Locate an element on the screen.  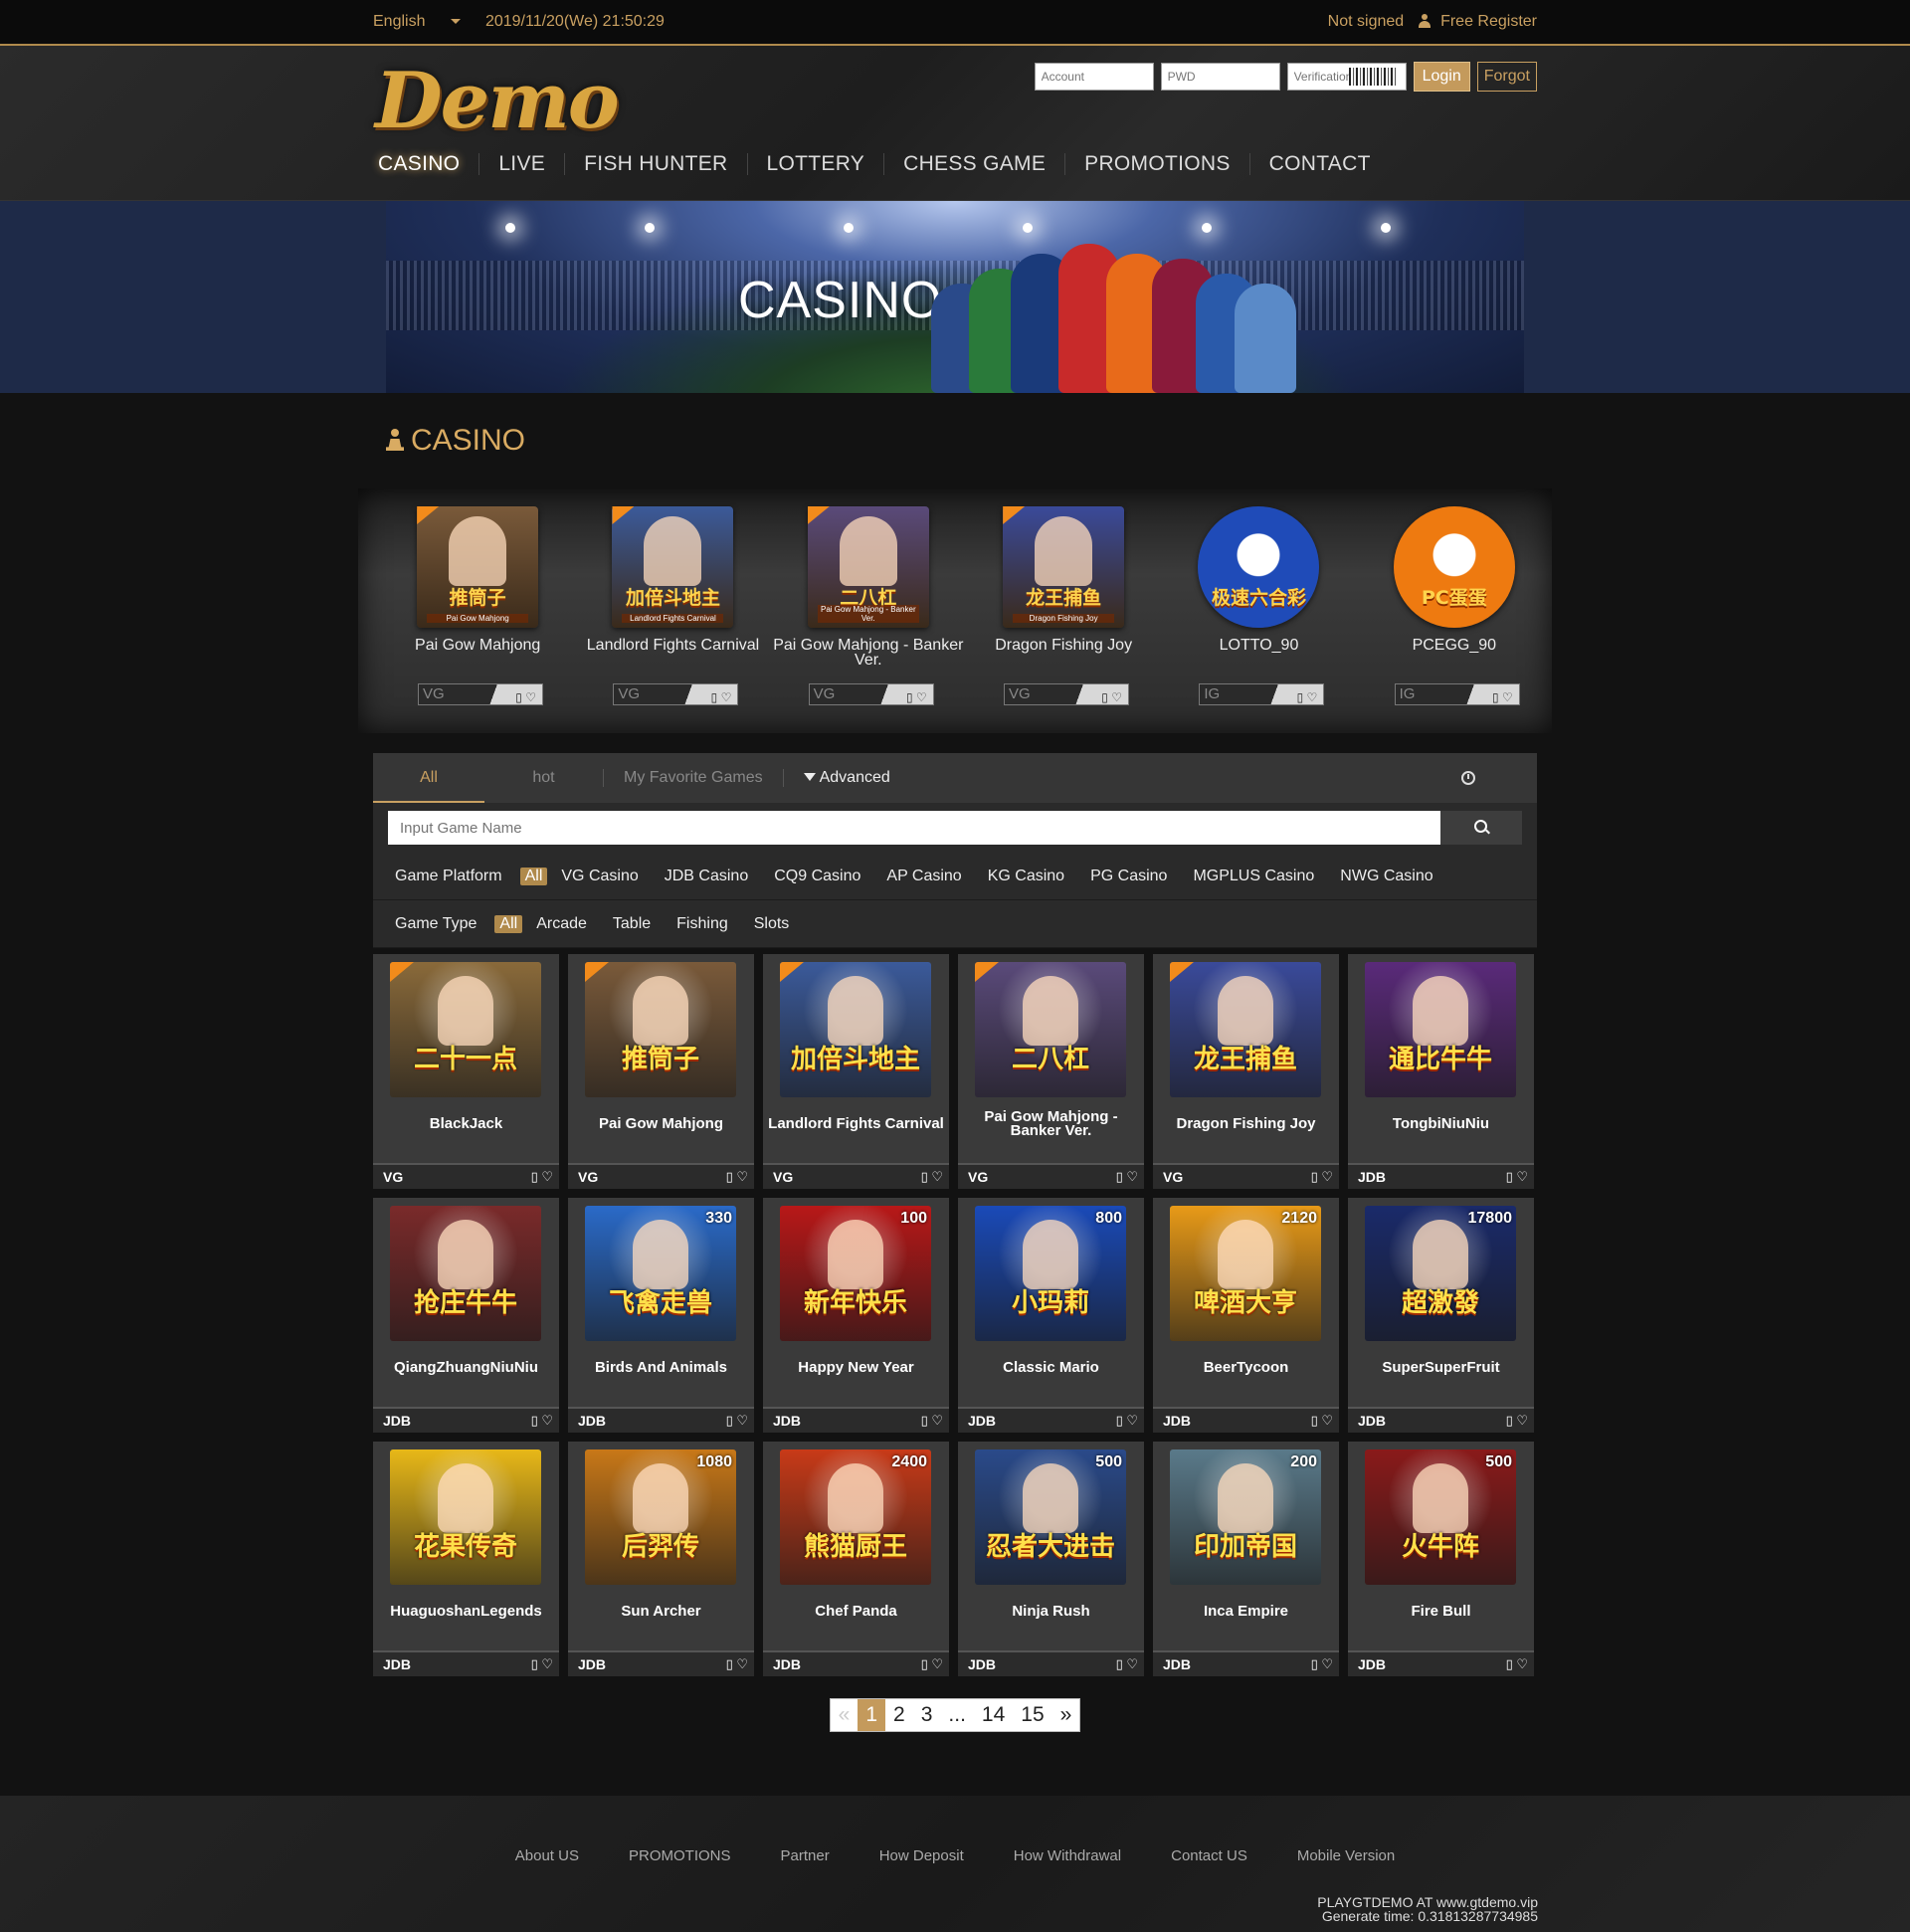
gametype-option: Arcade is located at coordinates (561, 924).